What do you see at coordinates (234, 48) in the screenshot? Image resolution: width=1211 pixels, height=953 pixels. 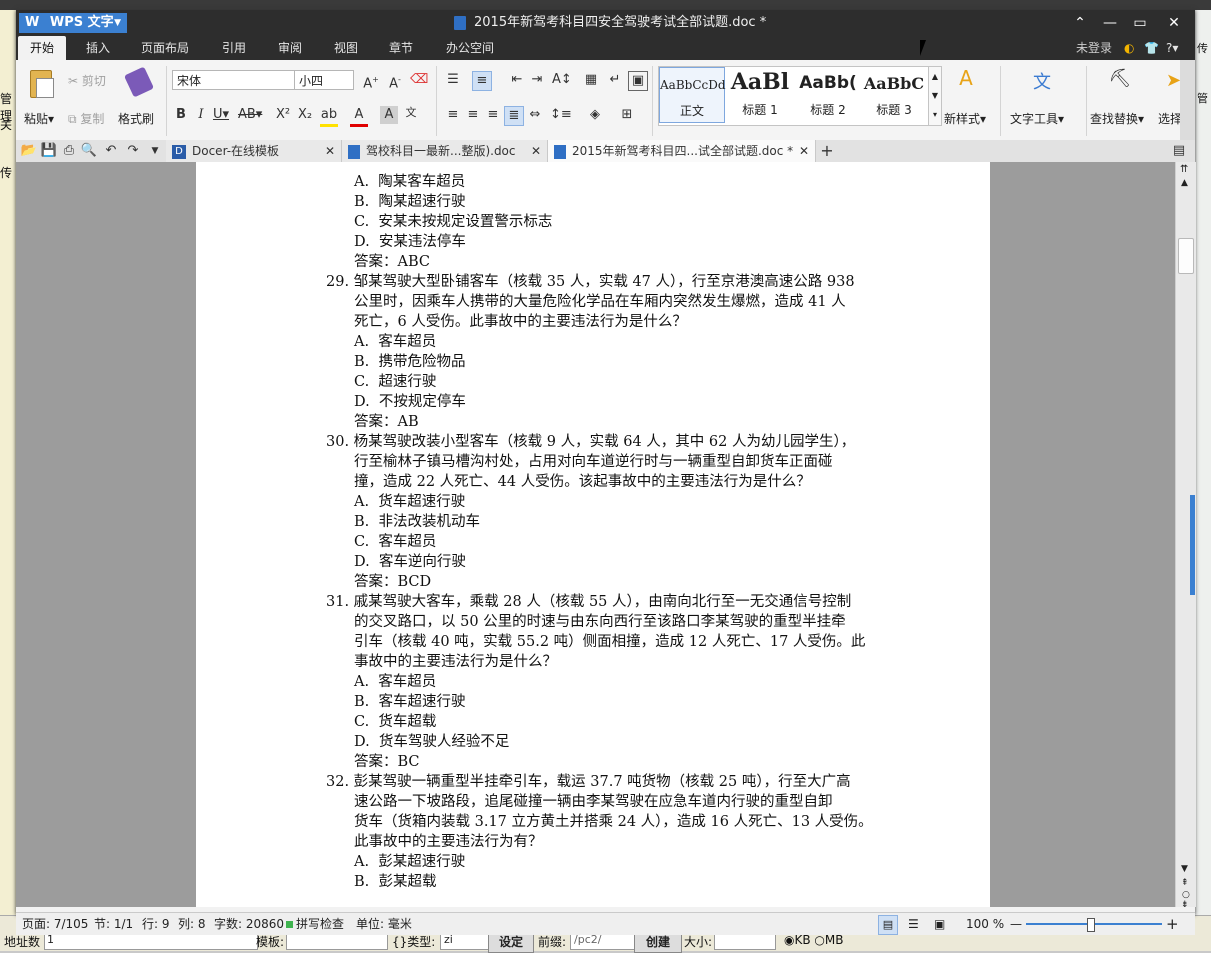 I see `menu-references: 引用` at bounding box center [234, 48].